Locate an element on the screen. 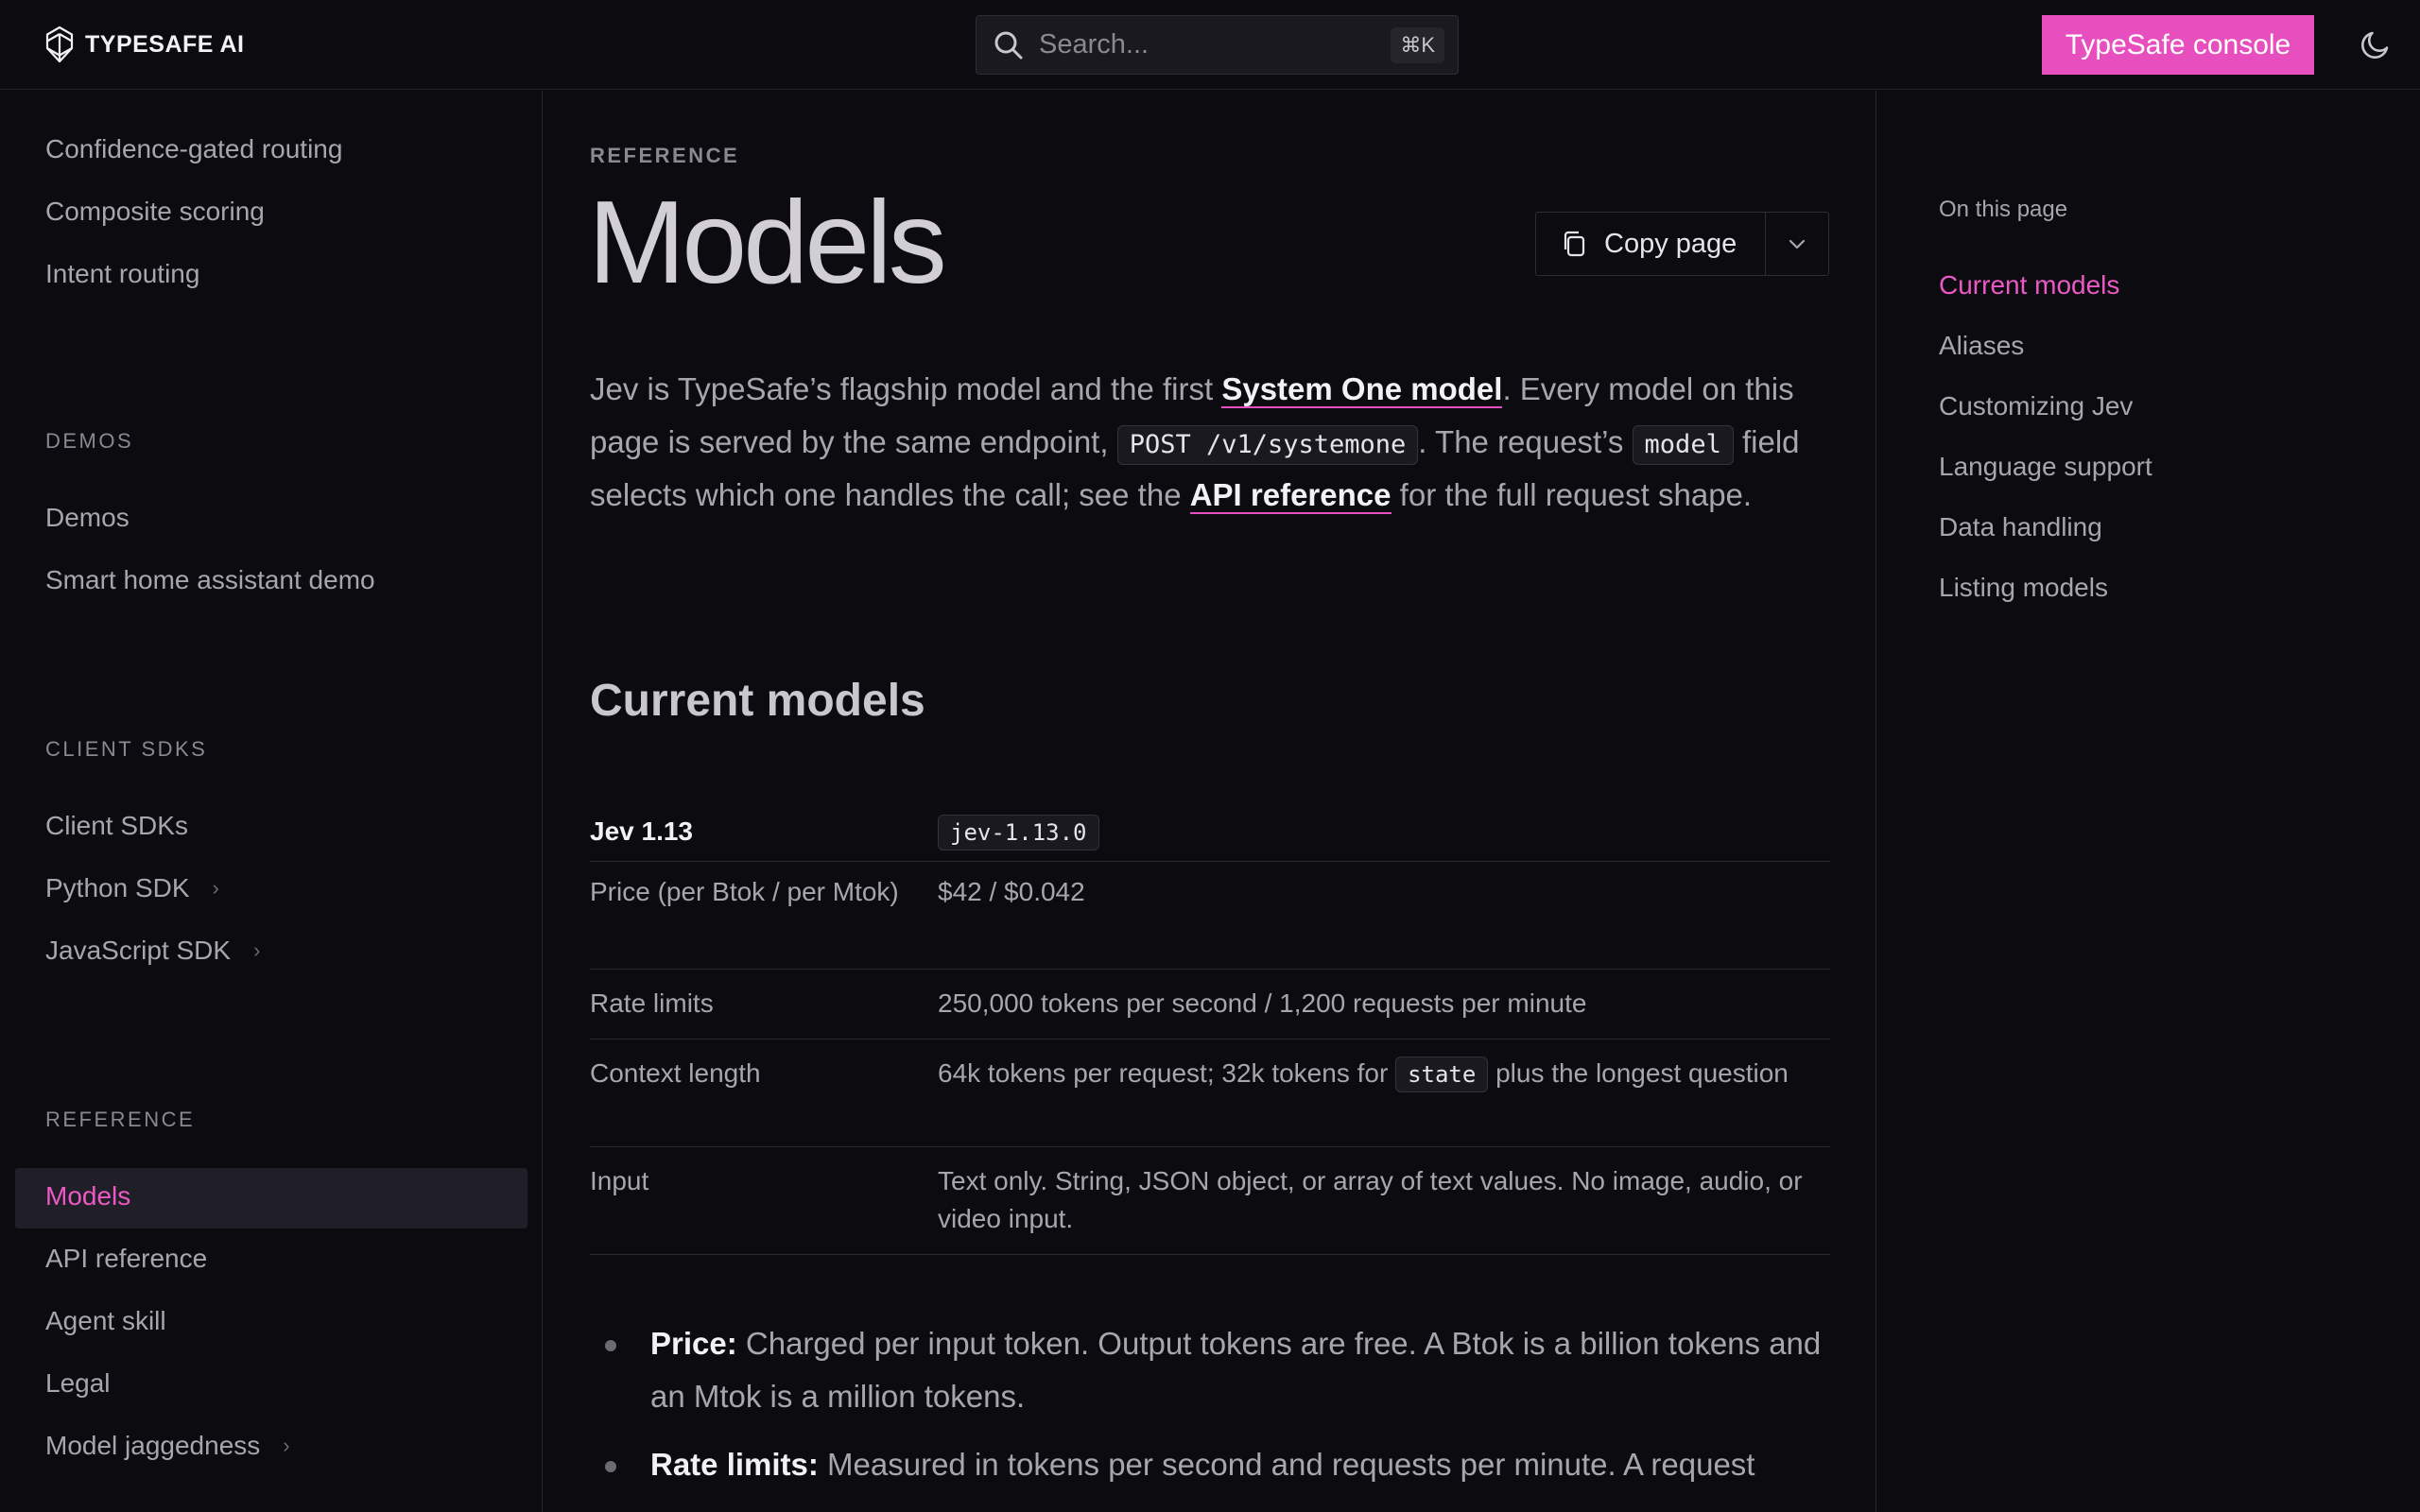 This screenshot has width=2420, height=1512. sidebar-heading-reference: REFERENCE is located at coordinates (120, 1119).